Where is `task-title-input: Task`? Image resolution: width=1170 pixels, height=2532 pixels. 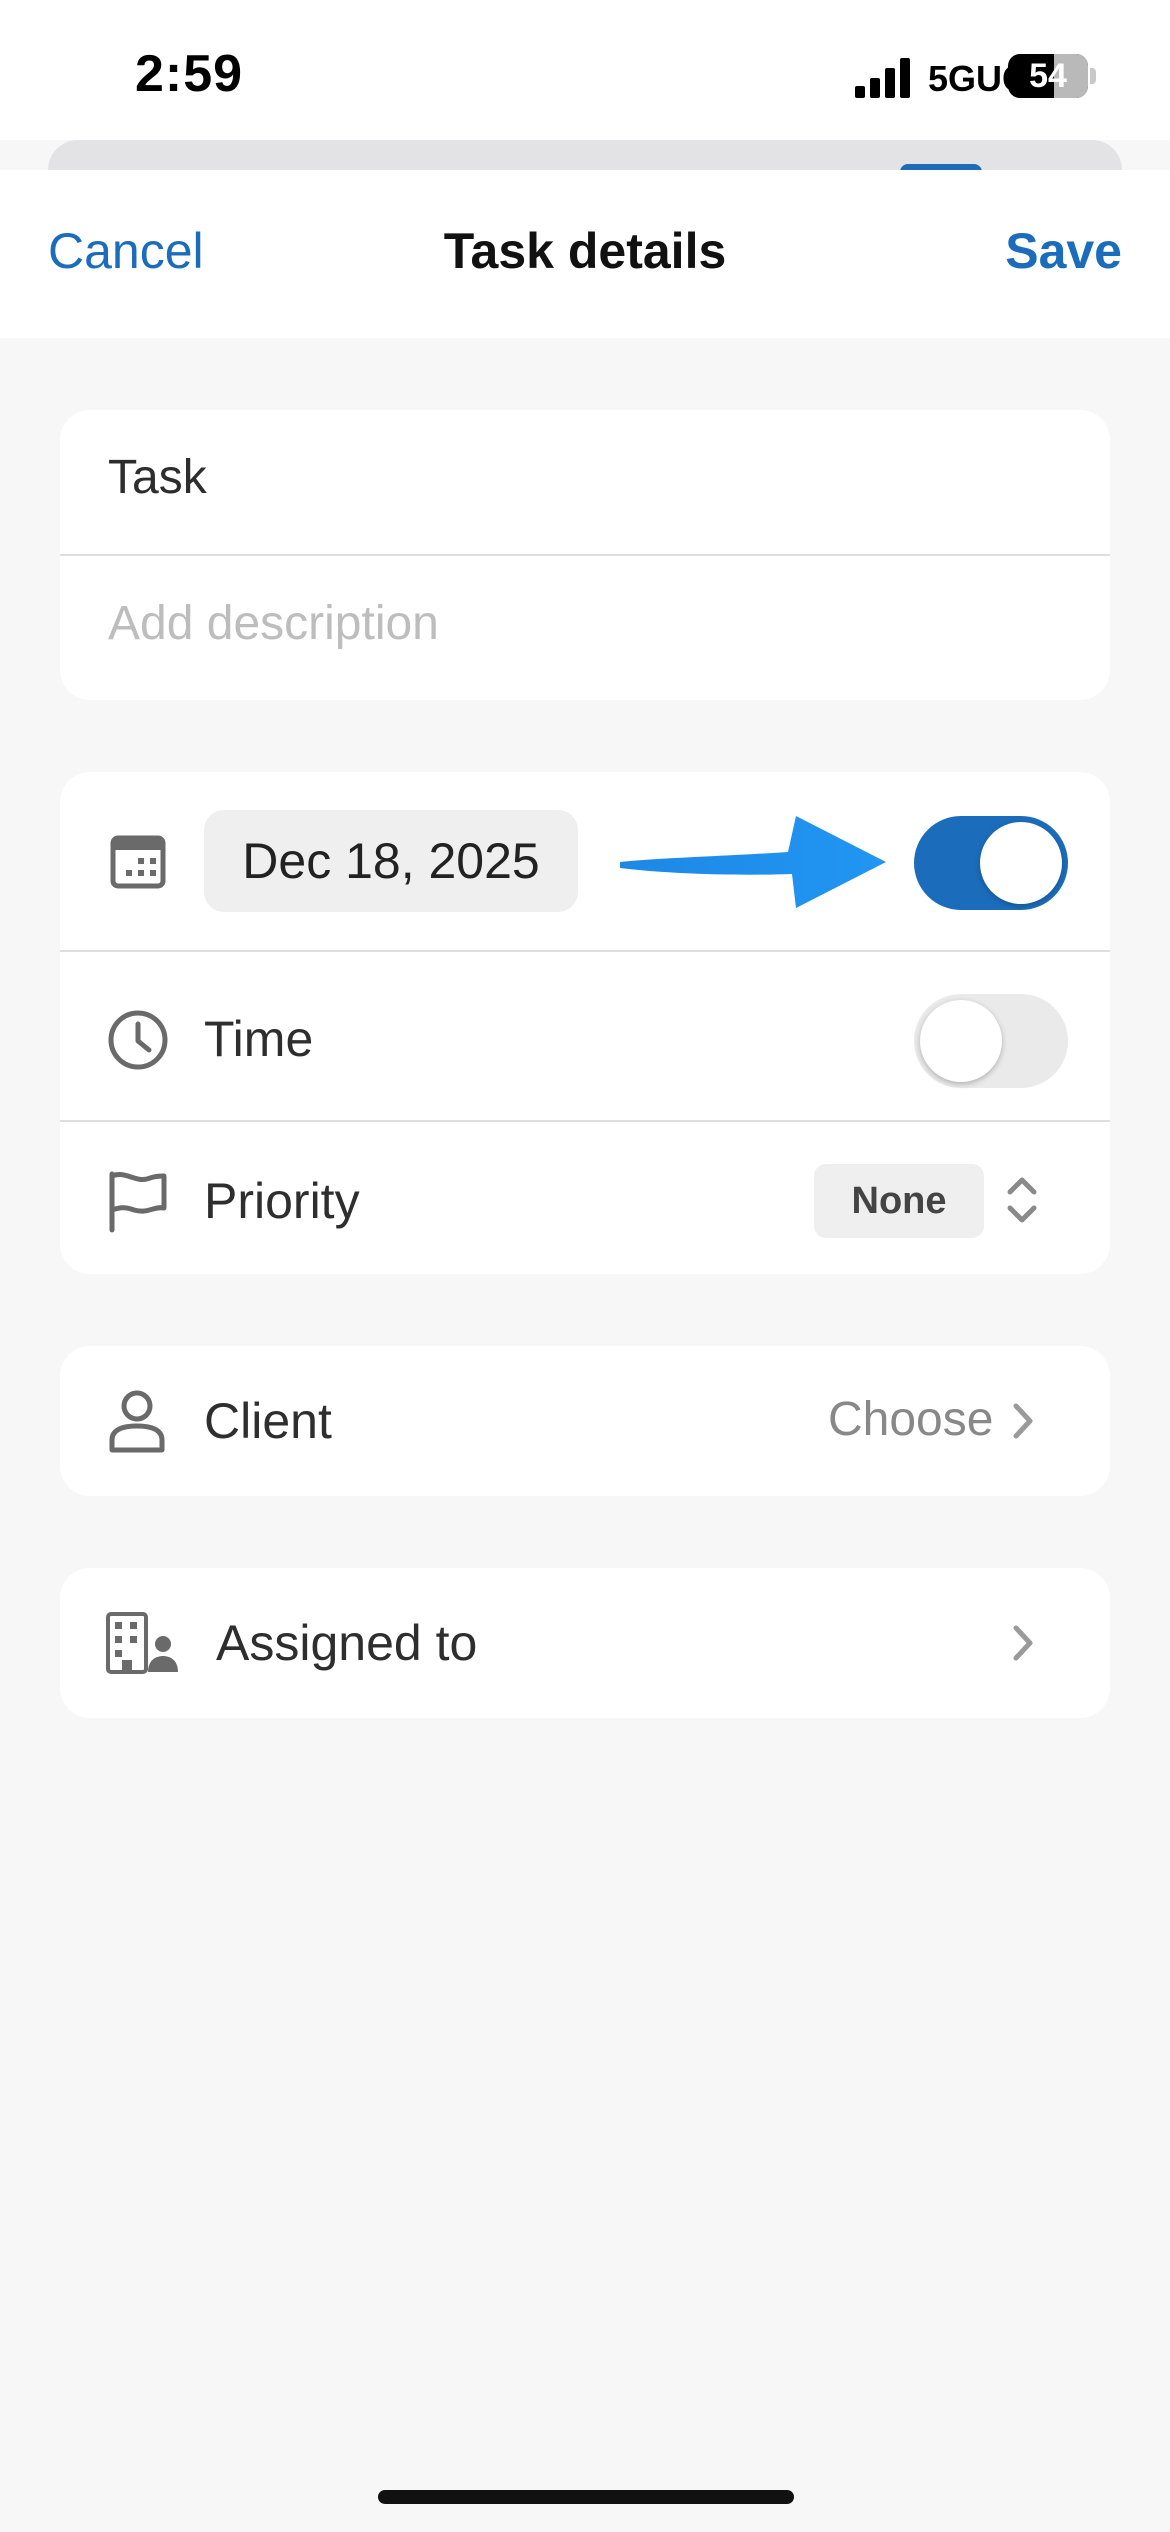
task-title-input: Task is located at coordinates (157, 477).